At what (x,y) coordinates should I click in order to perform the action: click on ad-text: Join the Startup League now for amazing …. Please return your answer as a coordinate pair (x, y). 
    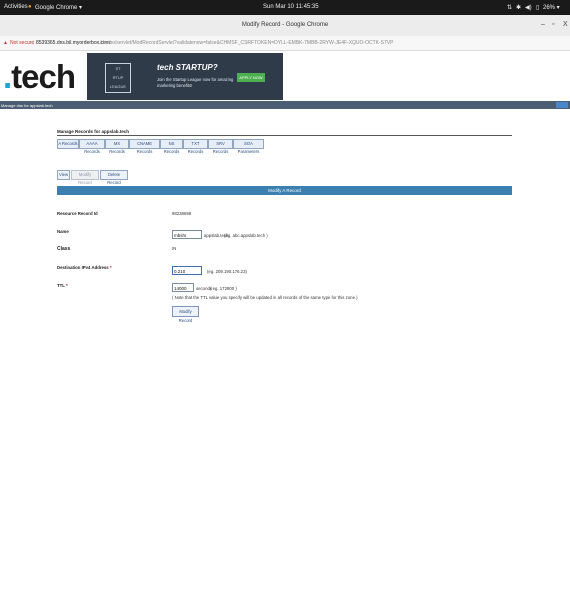
    Looking at the image, I should click on (195, 82).